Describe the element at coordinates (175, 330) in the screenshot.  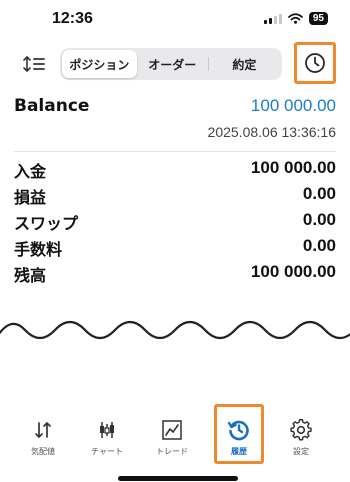
I see `wavy-separator` at that location.